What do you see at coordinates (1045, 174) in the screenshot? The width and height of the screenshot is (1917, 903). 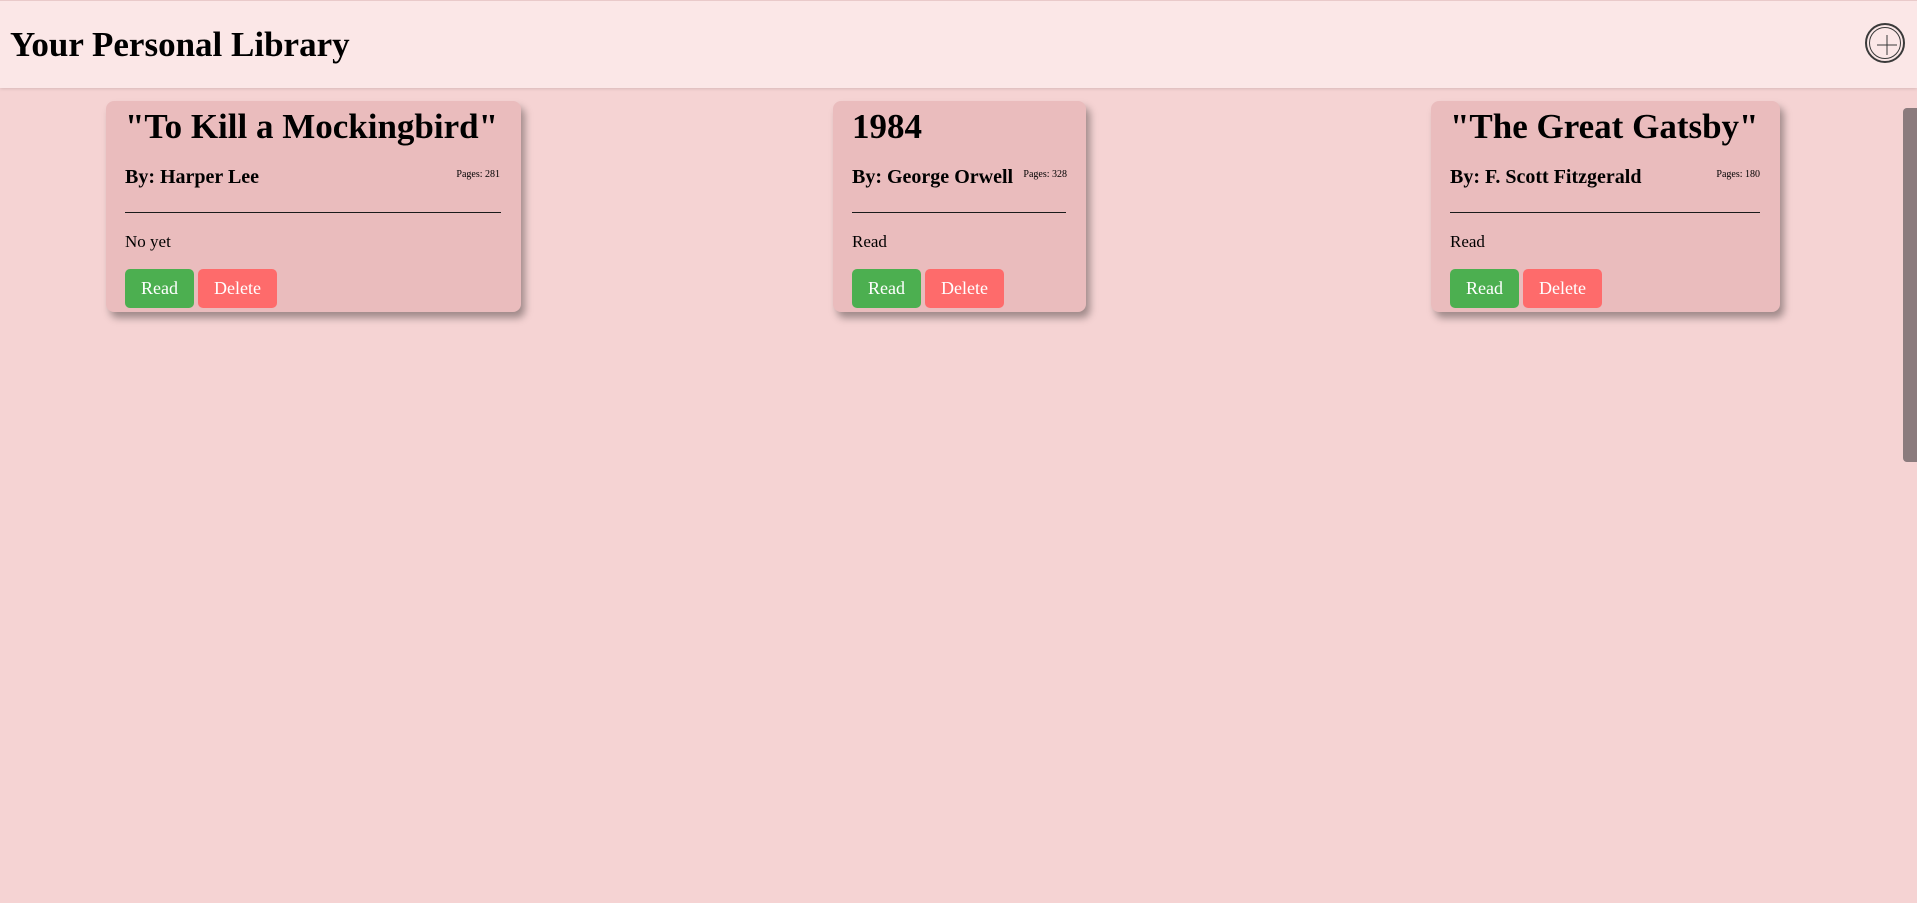 I see `book-pages: Pages: 328` at bounding box center [1045, 174].